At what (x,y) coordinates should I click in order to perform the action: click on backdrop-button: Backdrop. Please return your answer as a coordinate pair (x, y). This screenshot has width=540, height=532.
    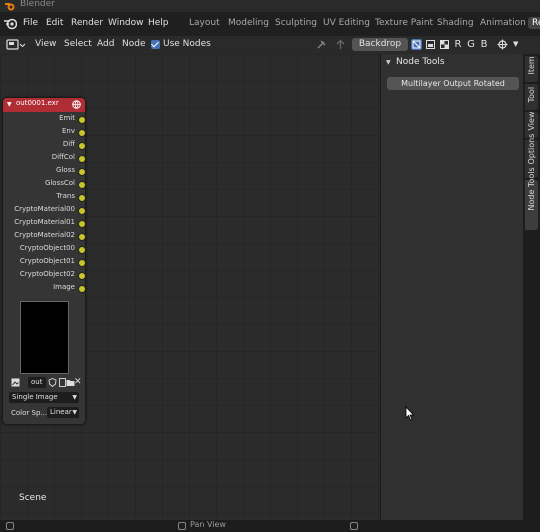
    Looking at the image, I should click on (380, 44).